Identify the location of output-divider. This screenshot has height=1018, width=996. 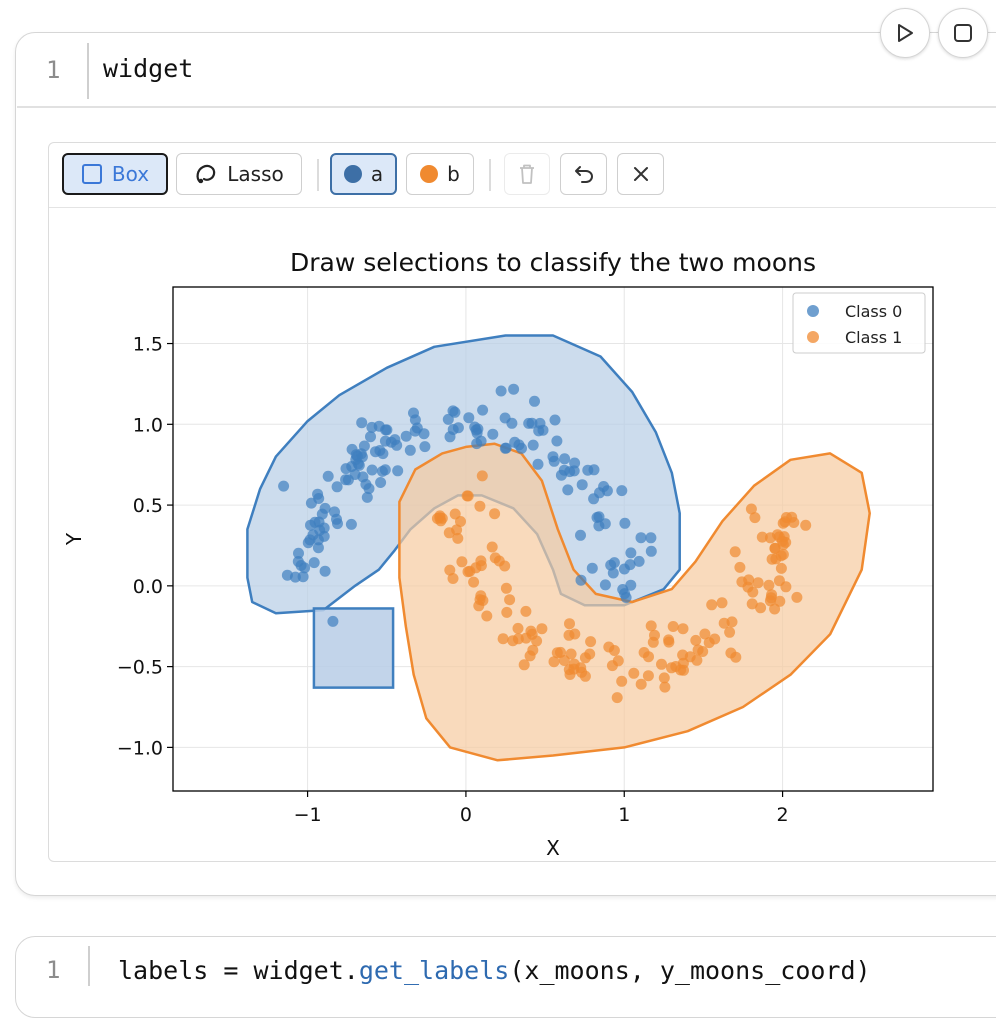
(506, 107).